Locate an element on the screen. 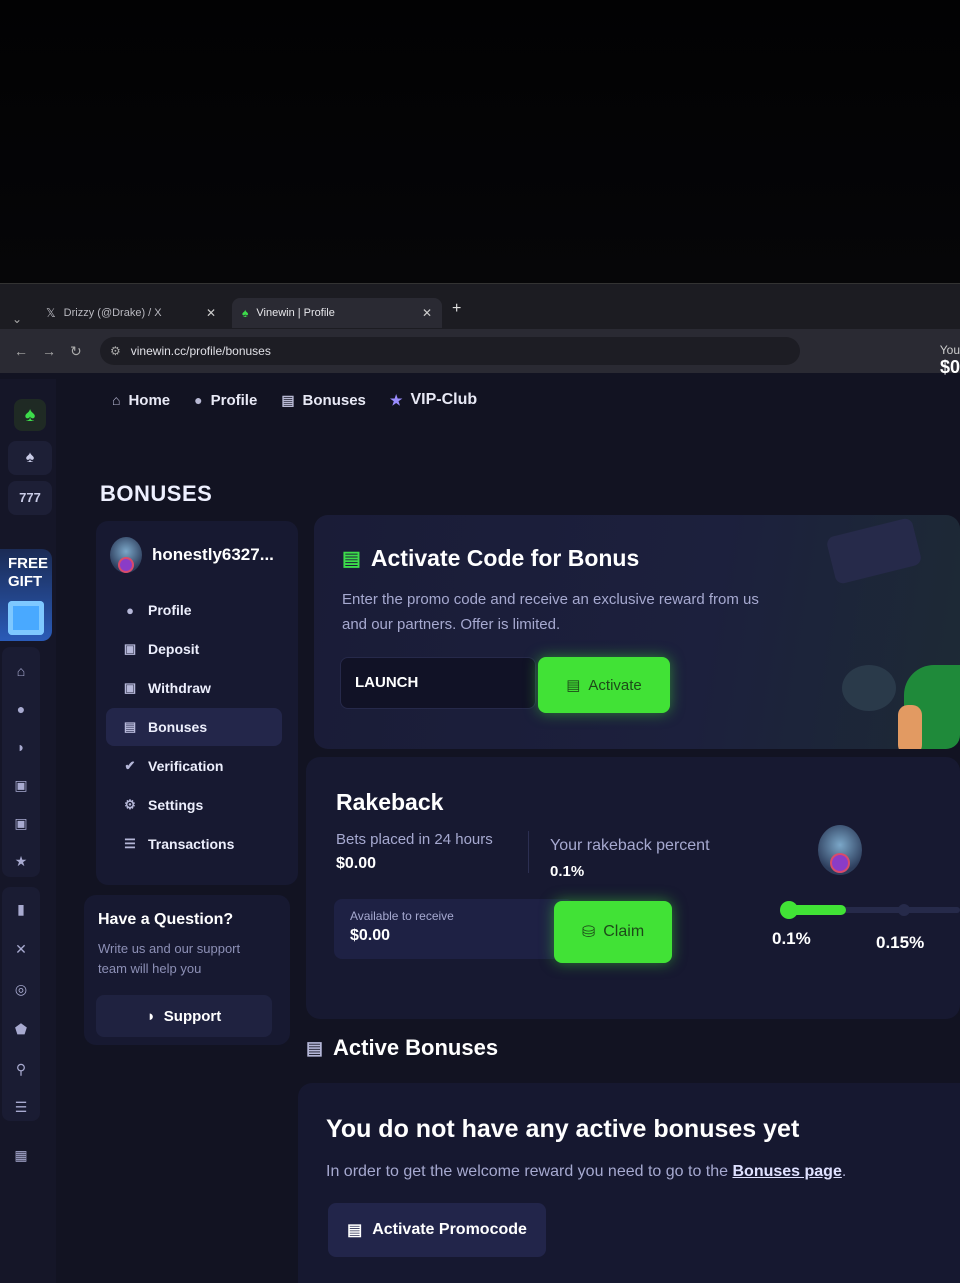 The height and width of the screenshot is (1283, 960). search-icon: ⚲ is located at coordinates (21, 1072).